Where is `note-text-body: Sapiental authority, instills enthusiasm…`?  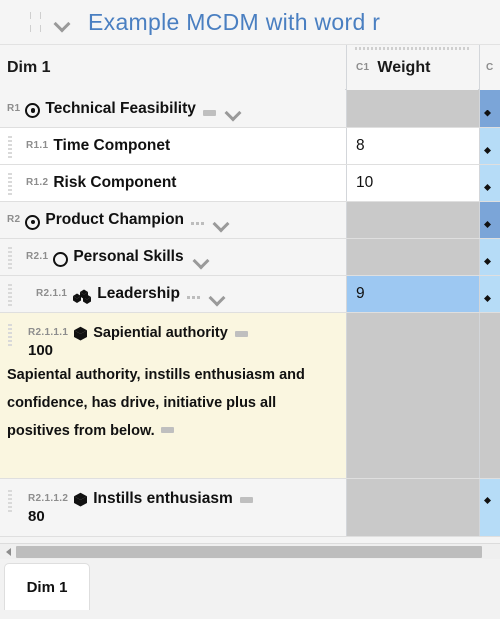 note-text-body: Sapiental authority, instills enthusiasm… is located at coordinates (156, 403).